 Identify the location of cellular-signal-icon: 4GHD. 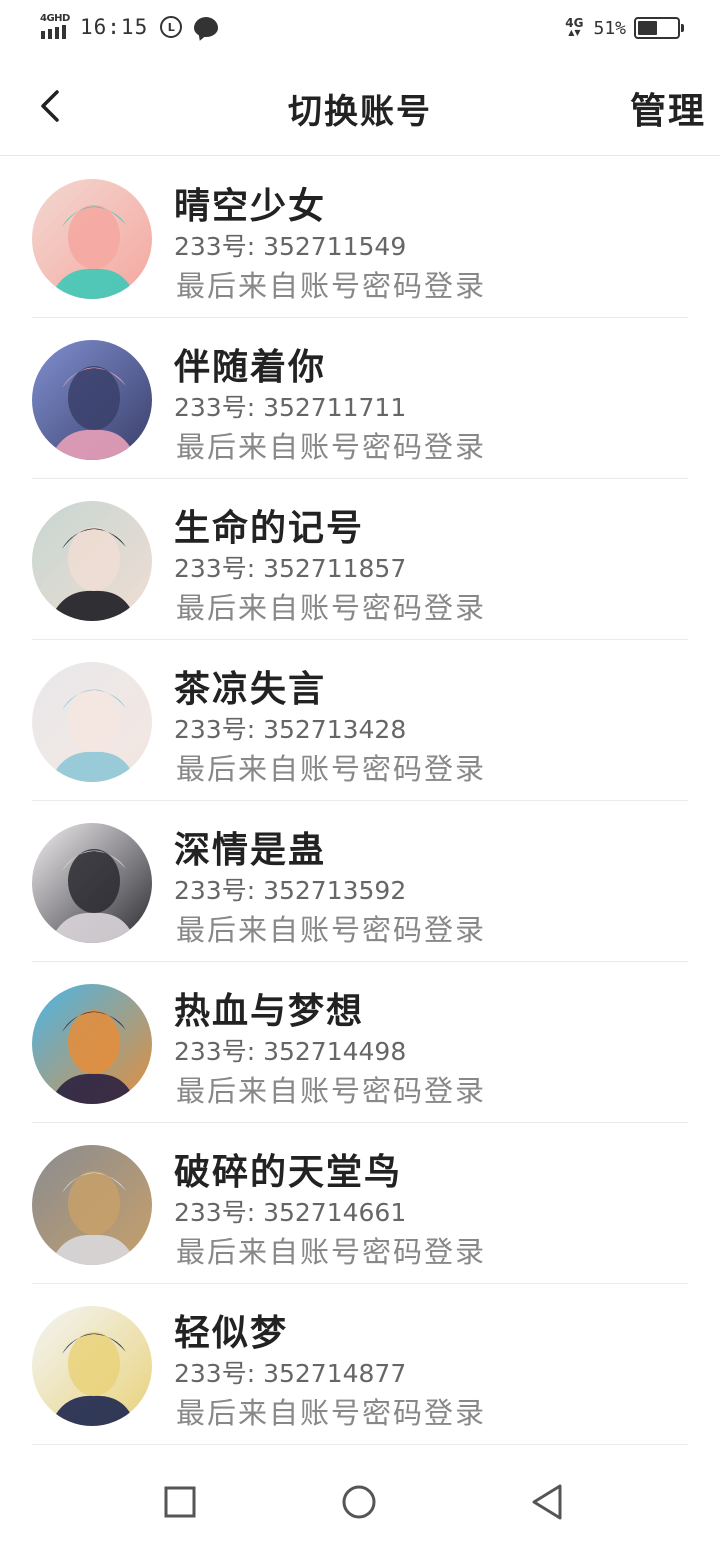
(56, 27).